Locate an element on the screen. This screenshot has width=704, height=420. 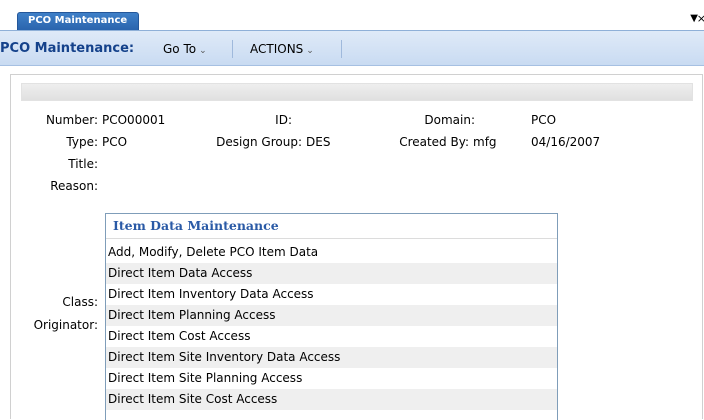
page-title: PCO Maintenance: is located at coordinates (67, 48).